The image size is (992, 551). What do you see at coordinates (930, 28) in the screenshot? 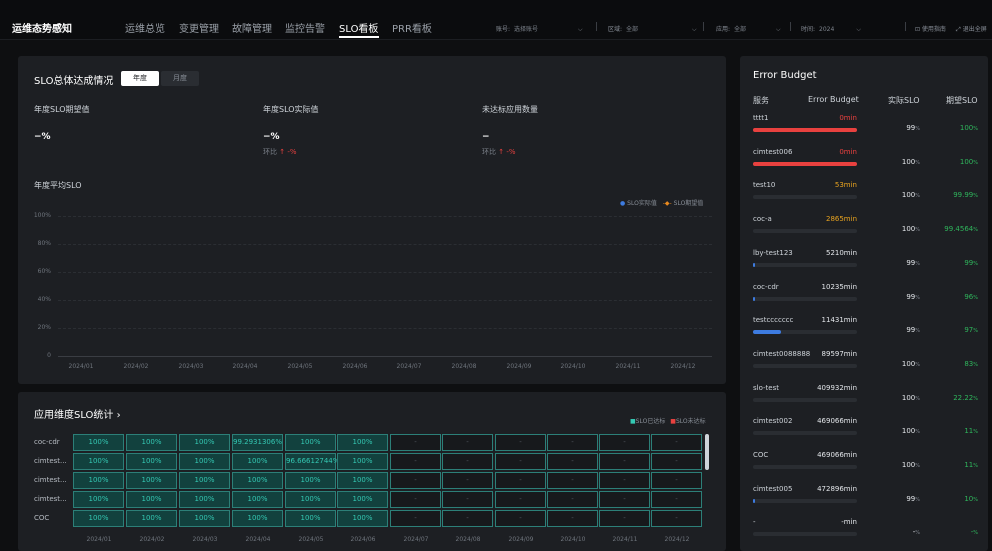
I see `help-link: ⊡ 使用指南` at bounding box center [930, 28].